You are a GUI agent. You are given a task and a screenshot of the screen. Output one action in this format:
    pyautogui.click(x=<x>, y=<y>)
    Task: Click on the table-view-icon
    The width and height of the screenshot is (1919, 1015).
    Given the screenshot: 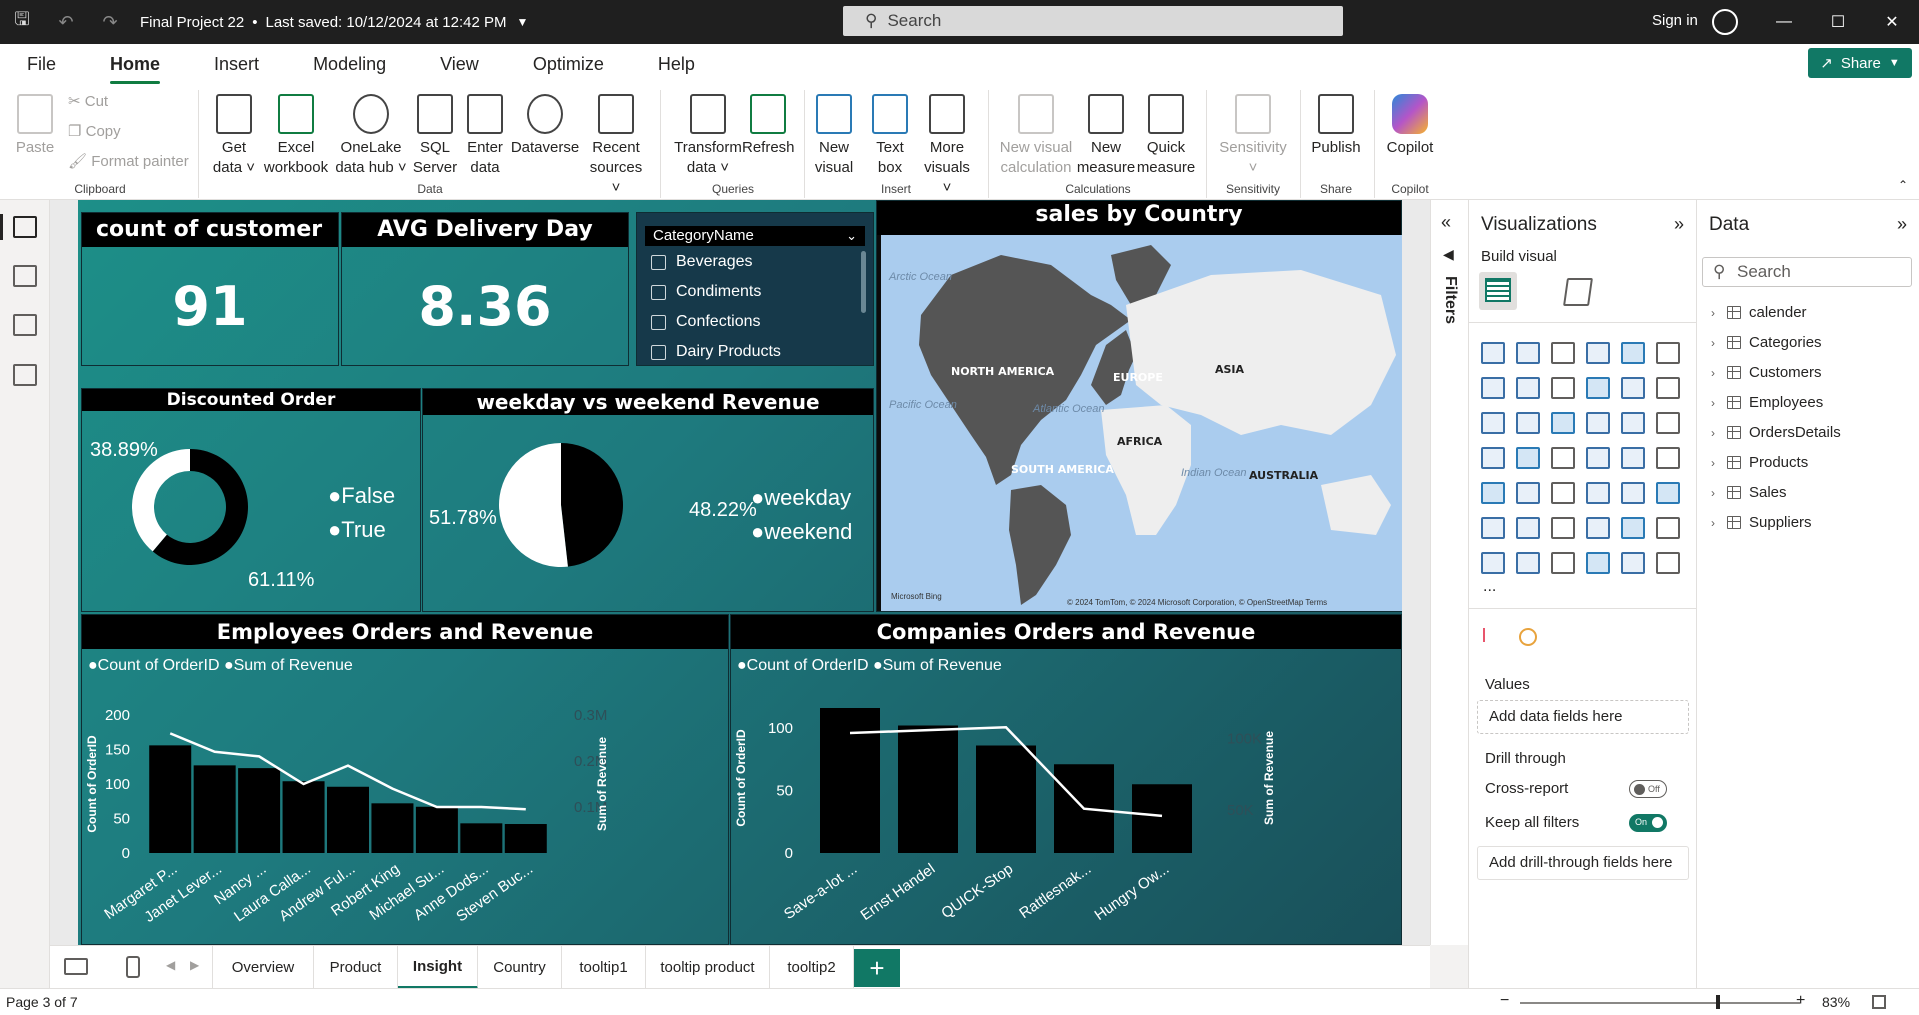 What is the action you would take?
    pyautogui.click(x=25, y=276)
    